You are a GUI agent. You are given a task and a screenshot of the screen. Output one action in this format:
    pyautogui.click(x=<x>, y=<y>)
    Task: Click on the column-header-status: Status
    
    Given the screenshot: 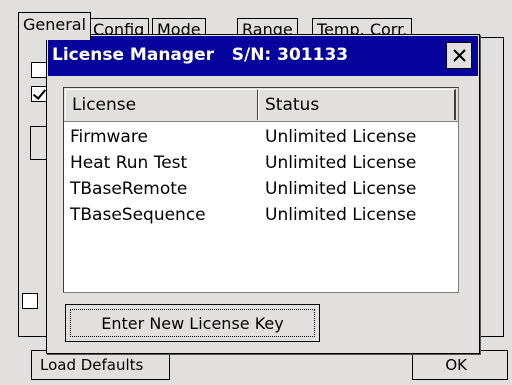 What is the action you would take?
    pyautogui.click(x=357, y=104)
    